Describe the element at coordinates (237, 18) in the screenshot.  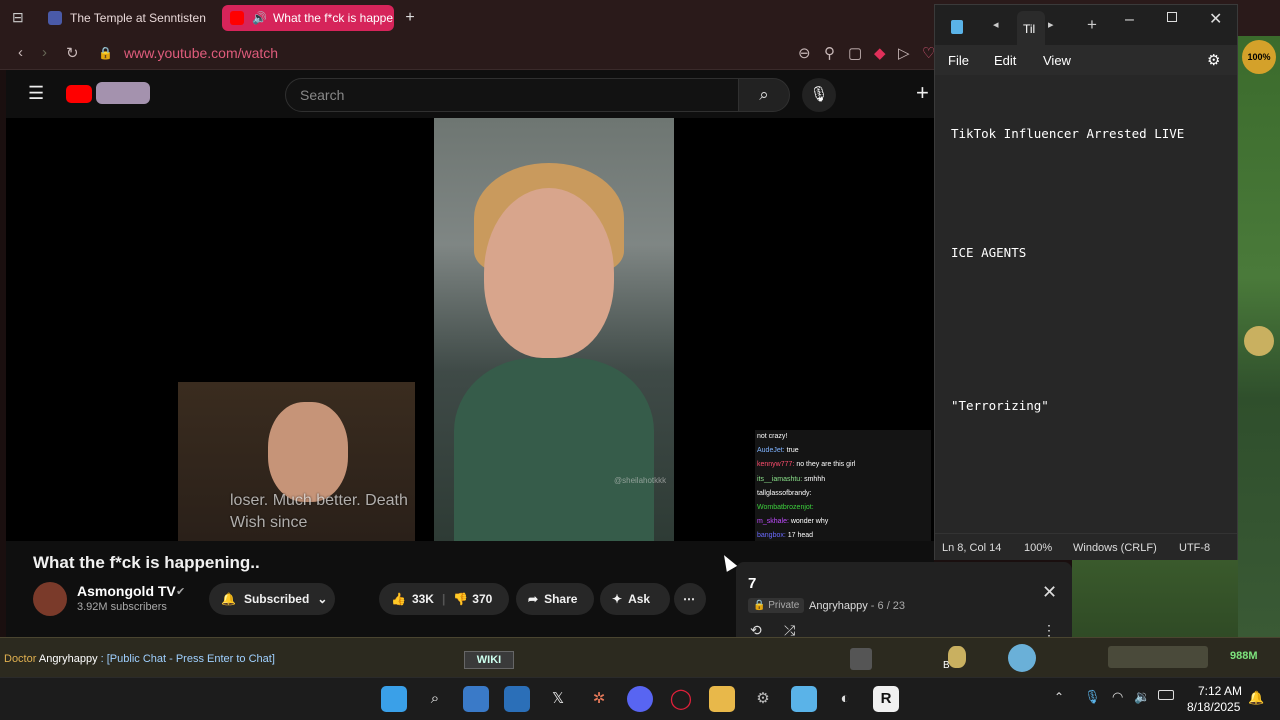
I see `youtube-favicon-icon` at that location.